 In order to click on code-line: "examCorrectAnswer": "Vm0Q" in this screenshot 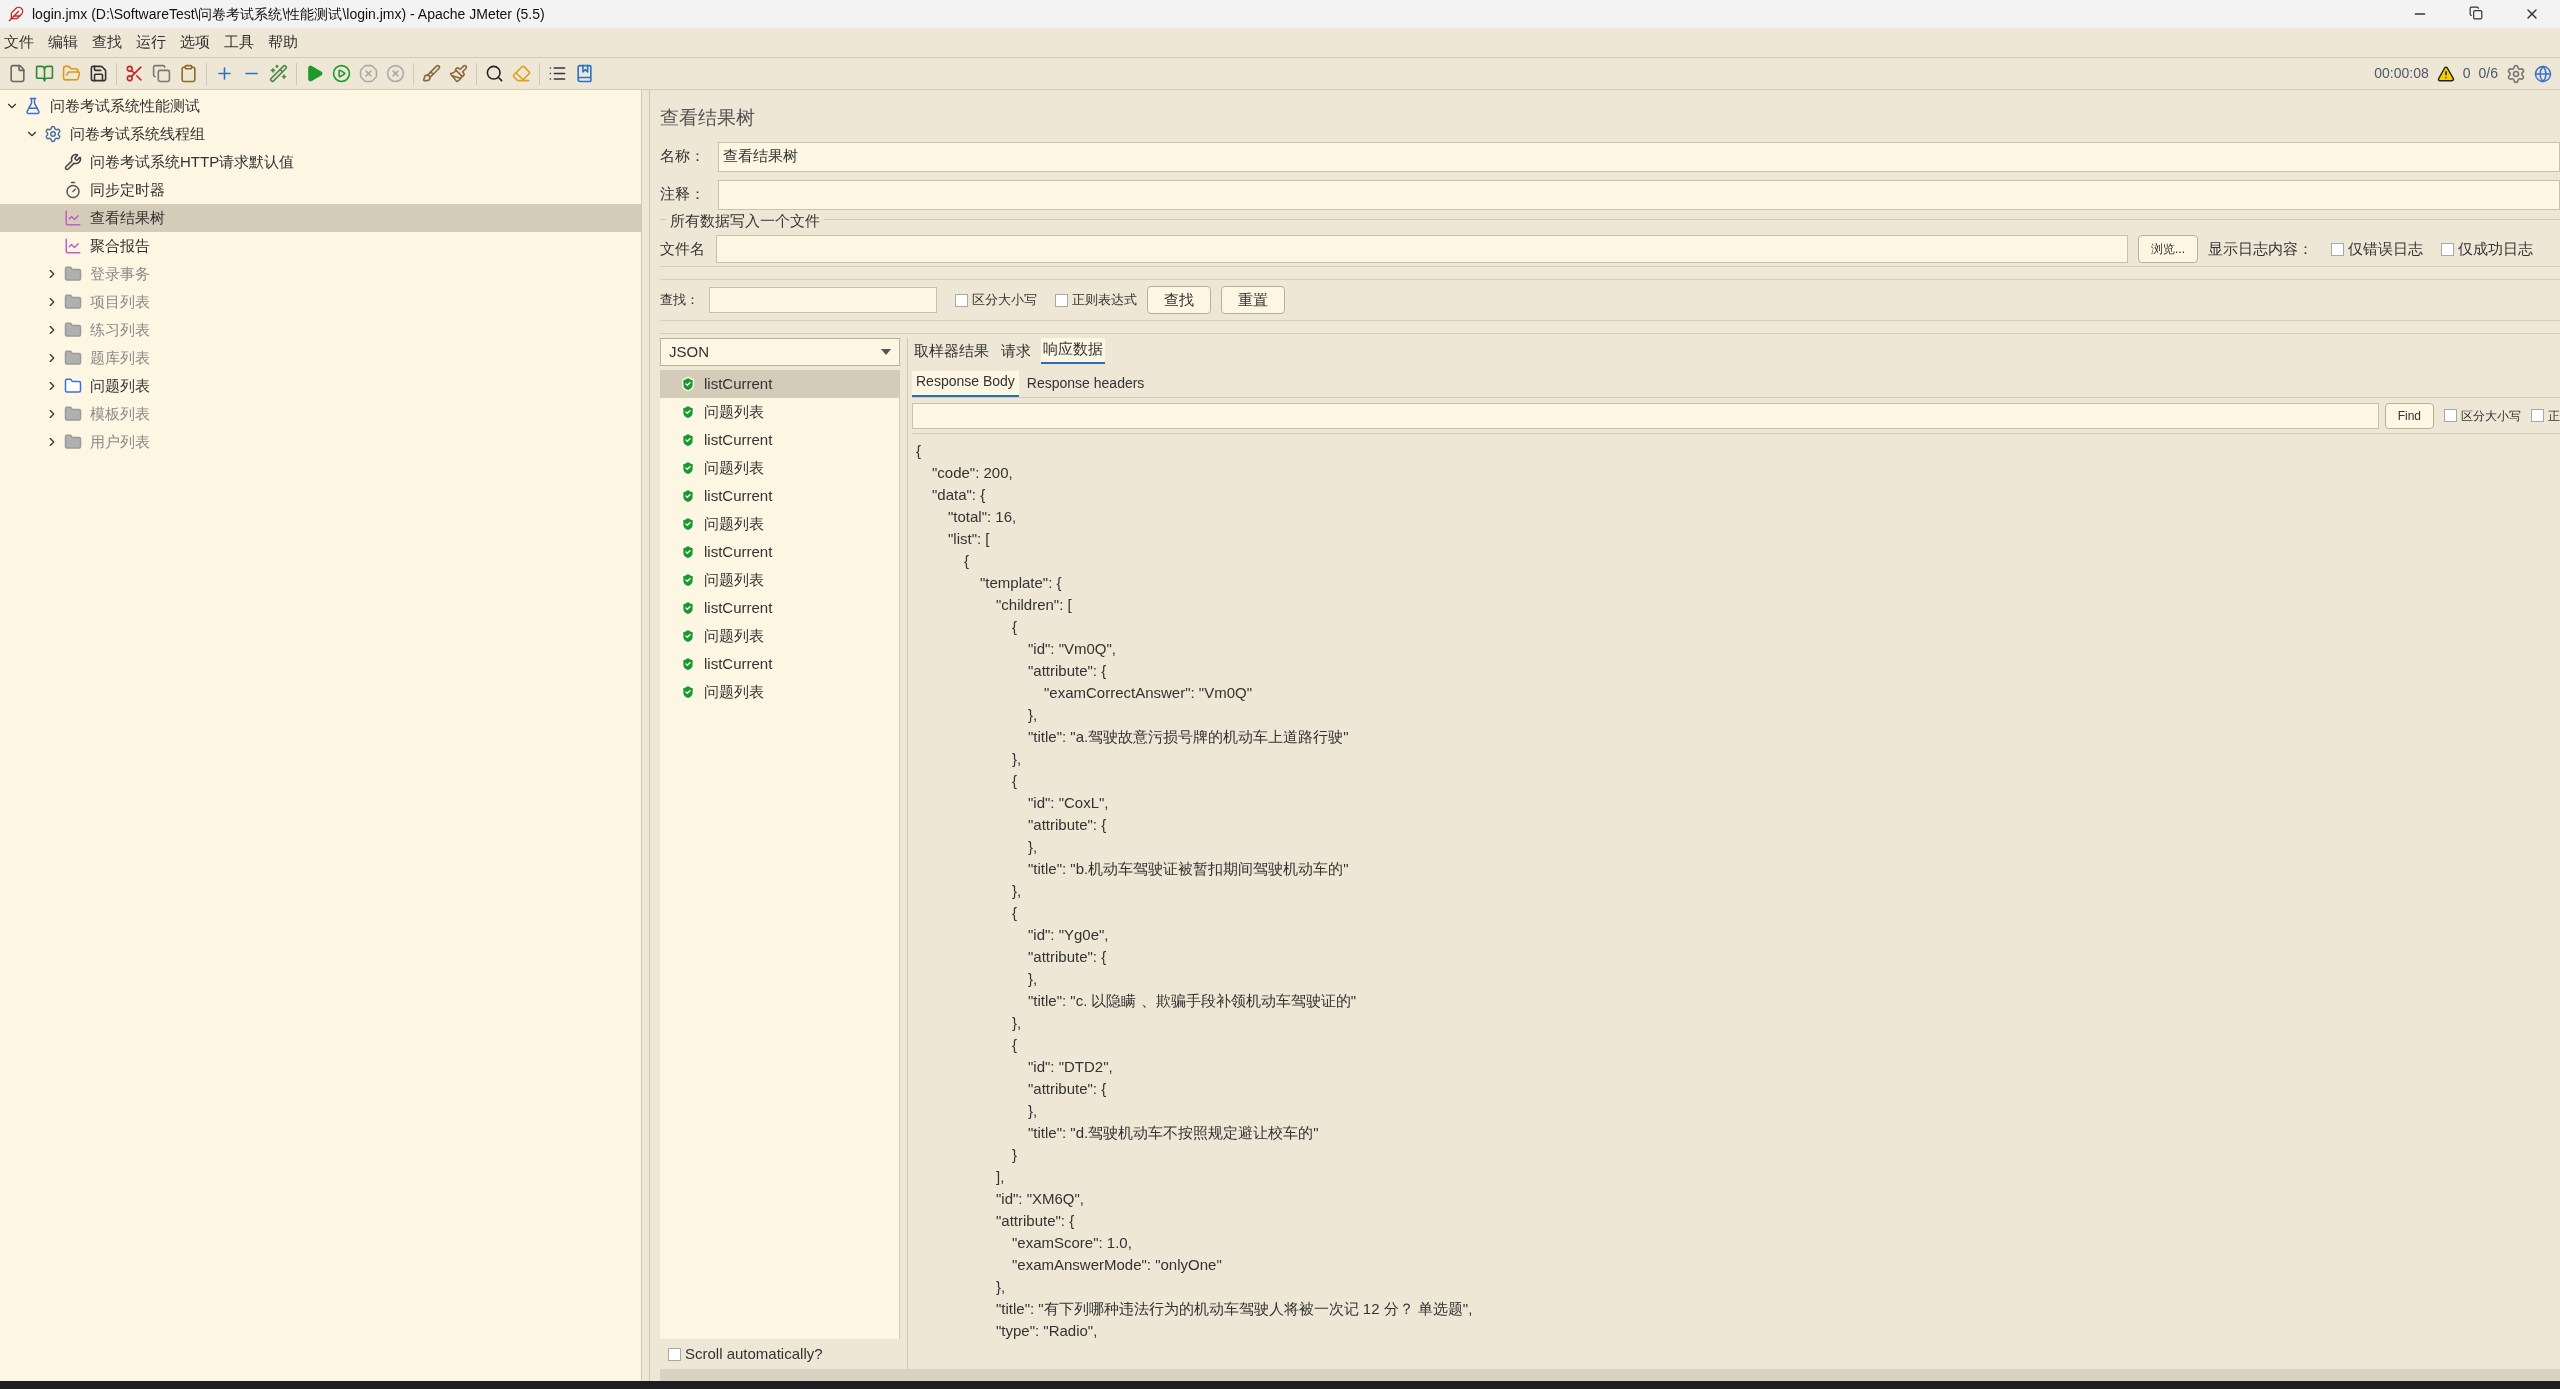, I will do `click(1148, 693)`.